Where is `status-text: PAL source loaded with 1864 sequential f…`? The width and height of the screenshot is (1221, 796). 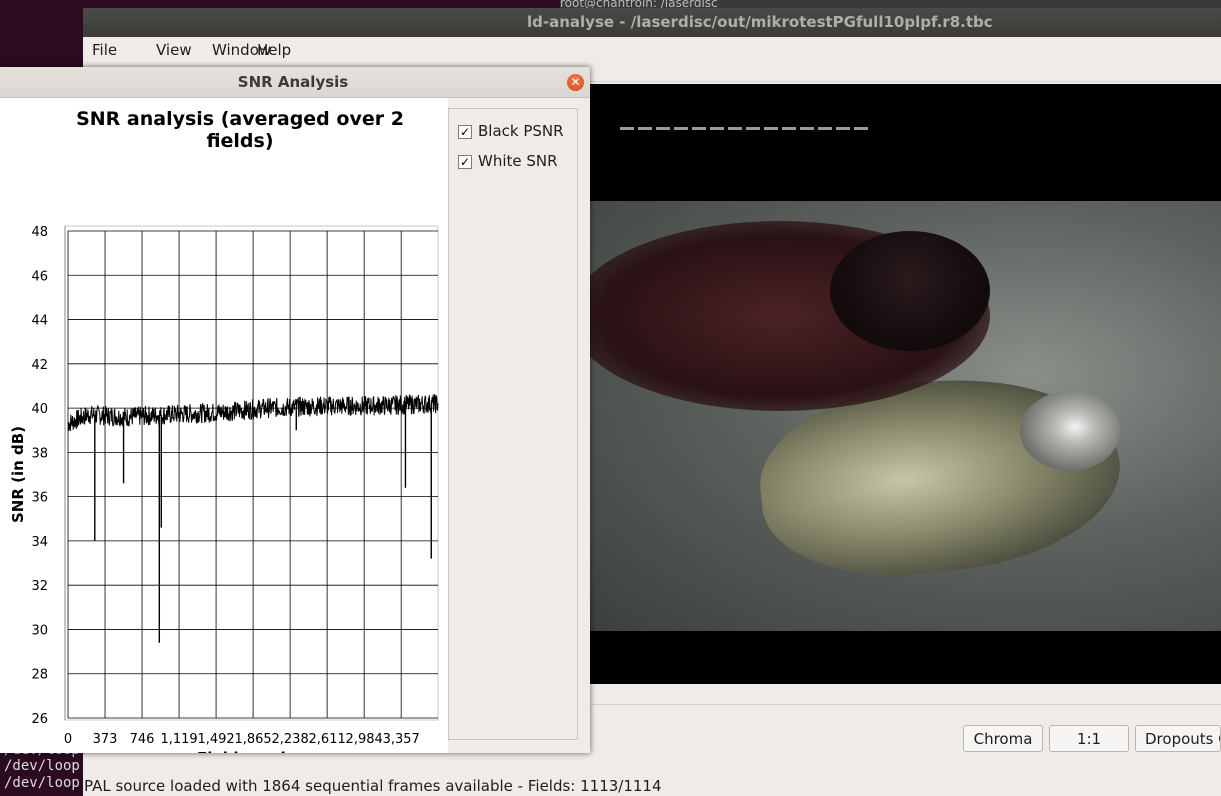
status-text: PAL source loaded with 1864 sequential f… is located at coordinates (373, 786).